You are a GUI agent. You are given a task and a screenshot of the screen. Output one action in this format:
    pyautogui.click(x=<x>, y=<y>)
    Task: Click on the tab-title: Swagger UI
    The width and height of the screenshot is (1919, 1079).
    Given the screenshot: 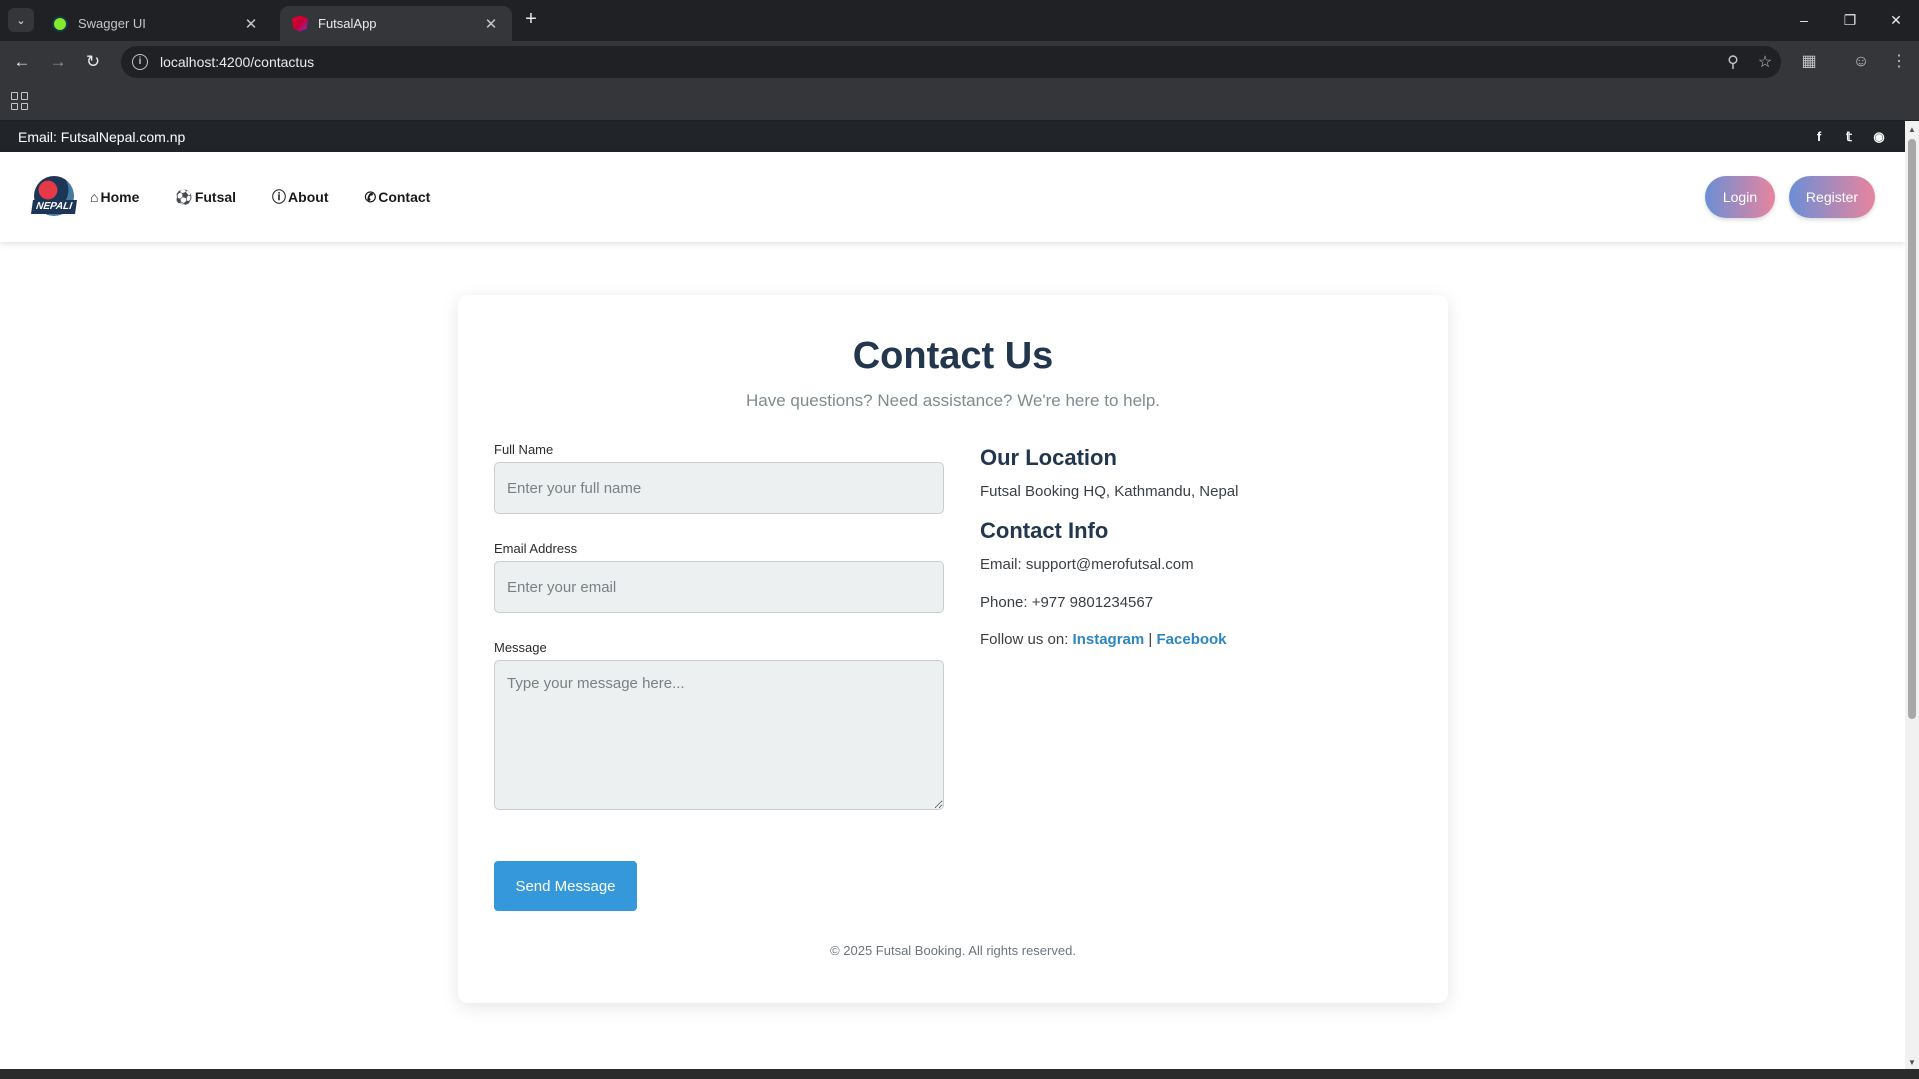 What is the action you would take?
    pyautogui.click(x=112, y=23)
    